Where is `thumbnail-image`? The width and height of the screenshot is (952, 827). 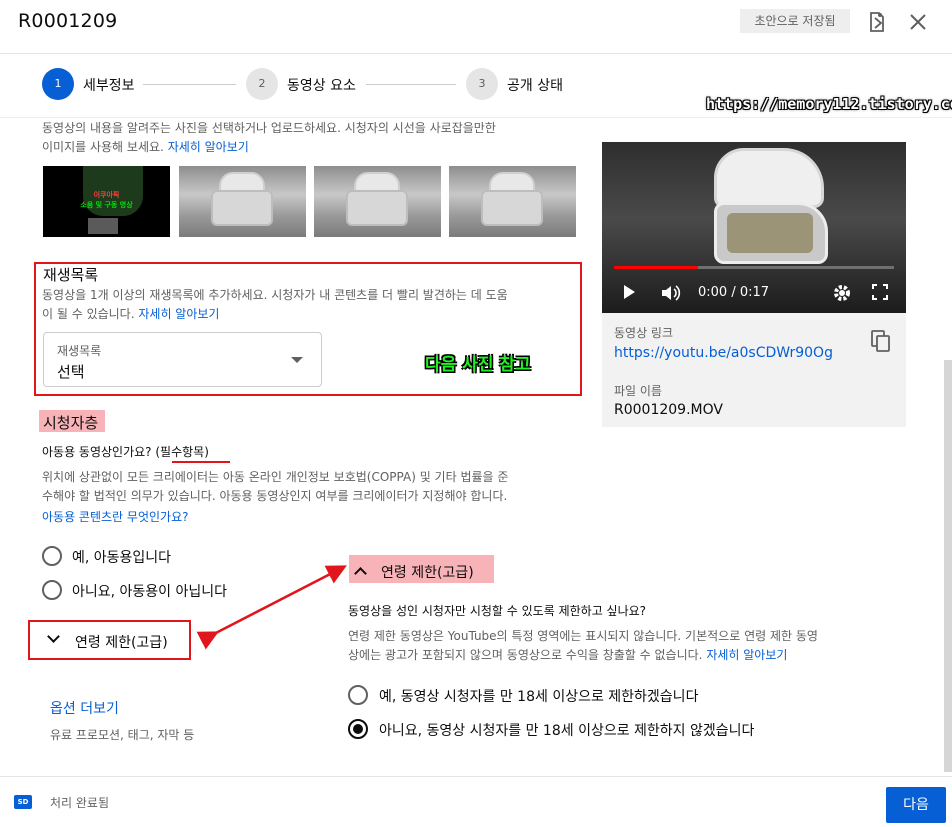 thumbnail-image is located at coordinates (103, 226).